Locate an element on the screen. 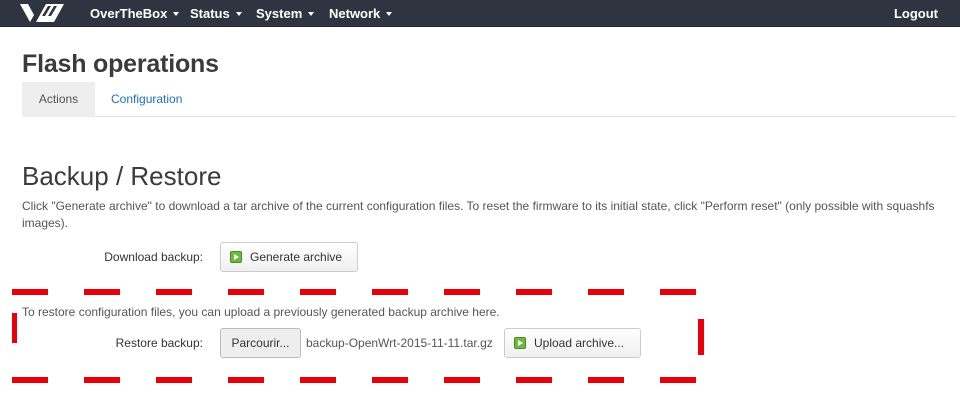 The height and width of the screenshot is (404, 960). restore-backup-label: Restore backup: is located at coordinates (159, 343).